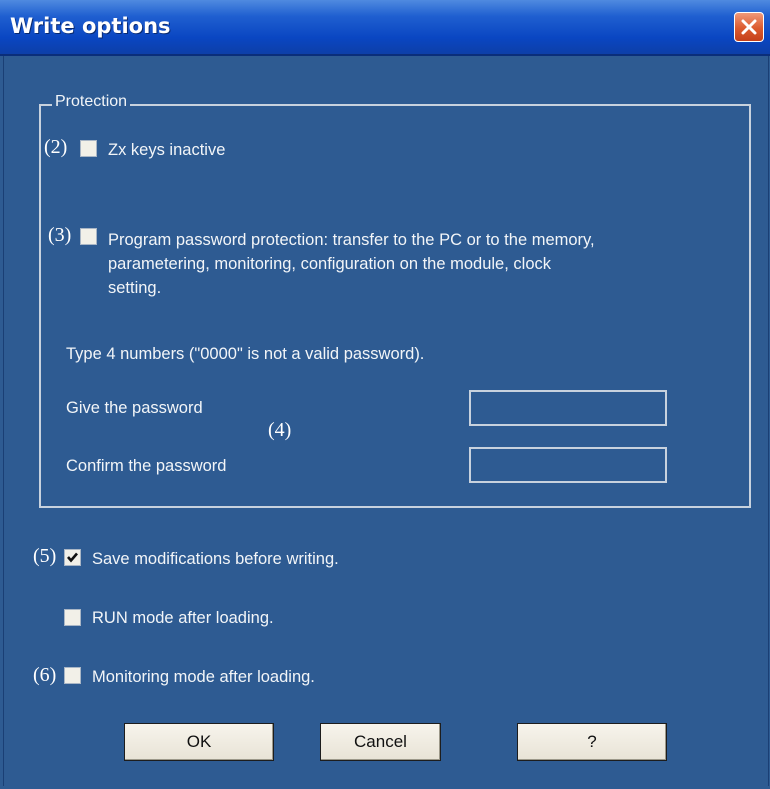  What do you see at coordinates (280, 430) in the screenshot?
I see `annotation-4: (4)` at bounding box center [280, 430].